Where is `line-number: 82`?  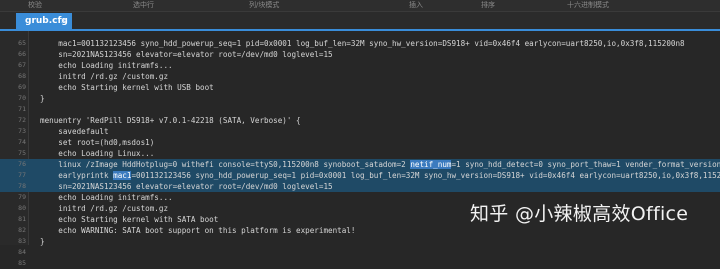 line-number: 82 is located at coordinates (22, 230).